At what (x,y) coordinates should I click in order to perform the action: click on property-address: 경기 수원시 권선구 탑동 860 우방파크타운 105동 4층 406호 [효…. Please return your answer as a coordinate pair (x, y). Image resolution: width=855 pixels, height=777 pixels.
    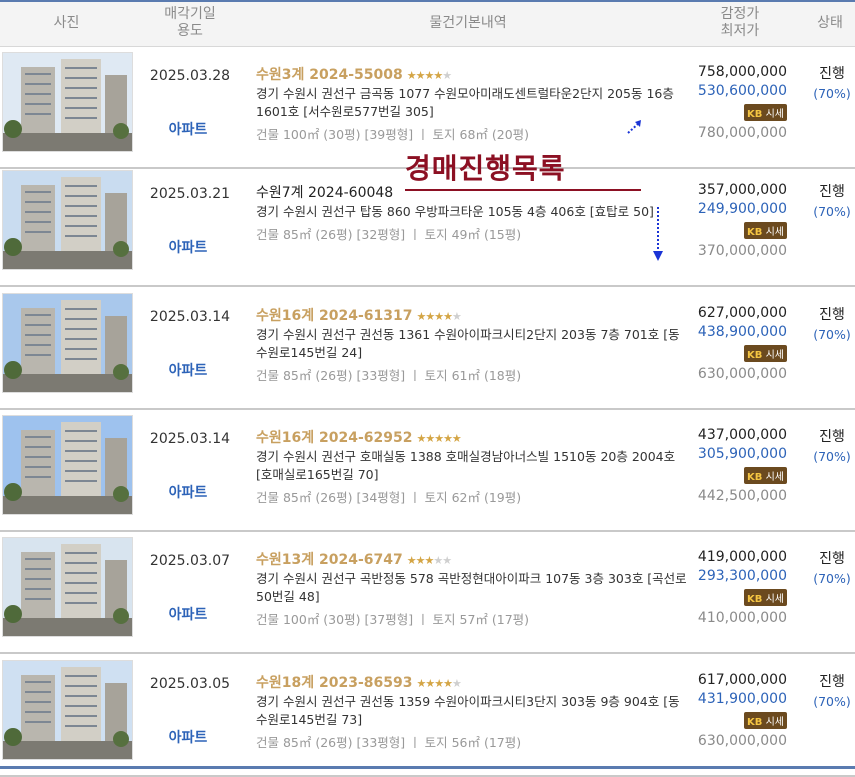
    Looking at the image, I should click on (455, 211).